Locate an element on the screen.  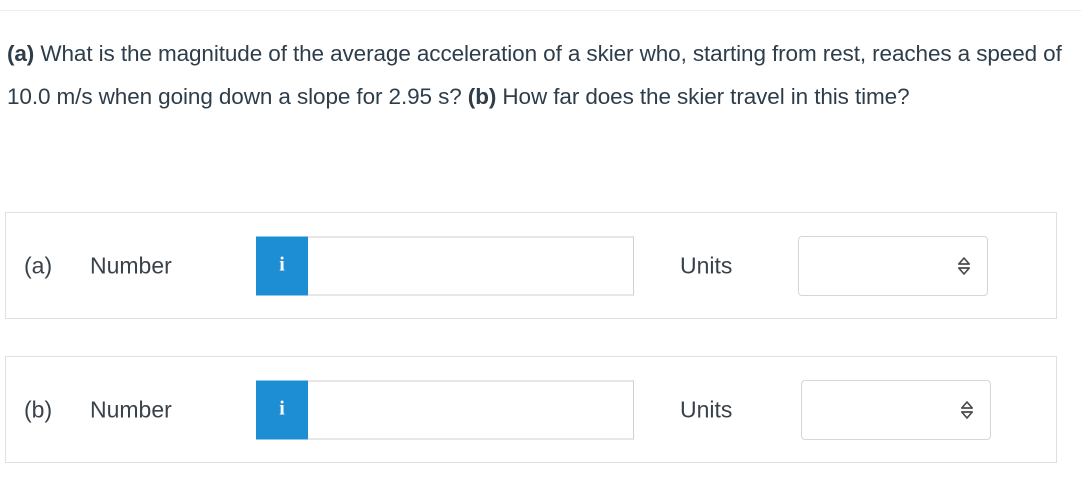
number-label-b: Number is located at coordinates (131, 409).